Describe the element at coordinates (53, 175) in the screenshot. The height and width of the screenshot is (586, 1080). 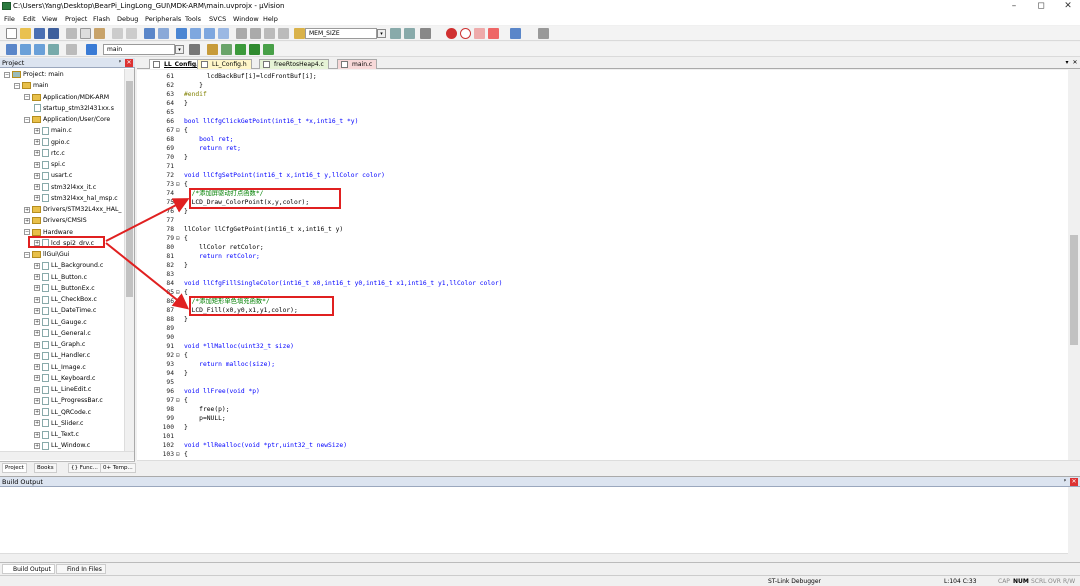
I see `tree-item: + usart.c` at that location.